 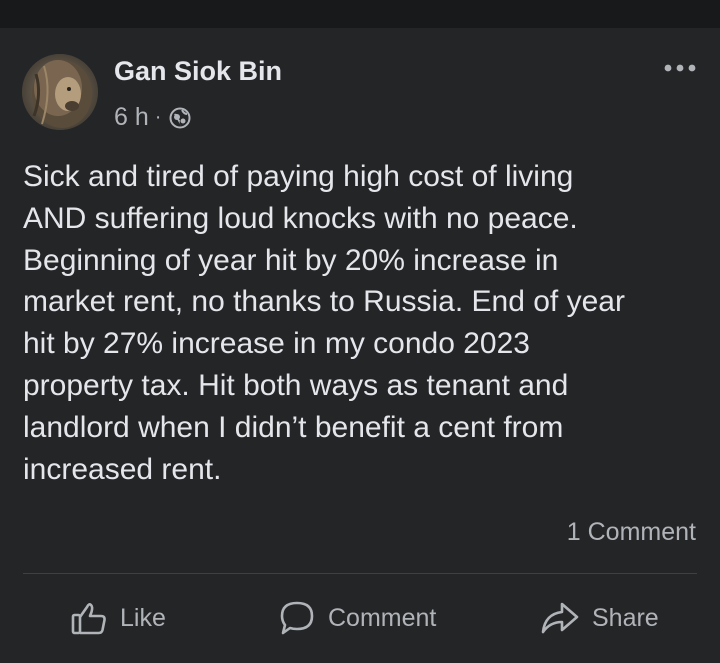 I want to click on share-button: Share, so click(x=599, y=618).